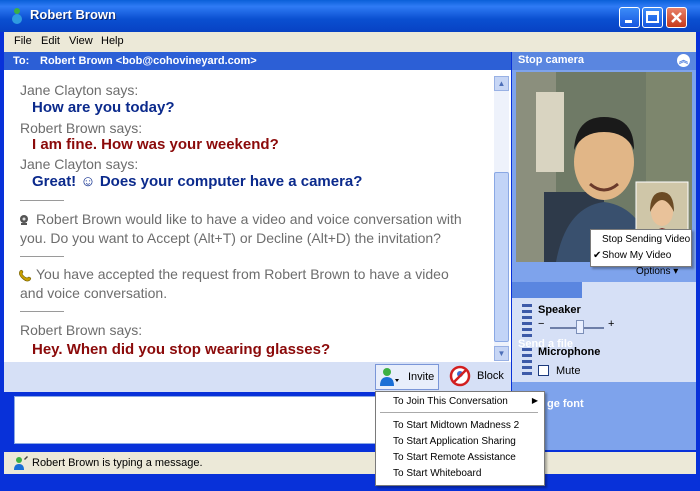  What do you see at coordinates (112, 41) in the screenshot?
I see `menu-help: Help` at bounding box center [112, 41].